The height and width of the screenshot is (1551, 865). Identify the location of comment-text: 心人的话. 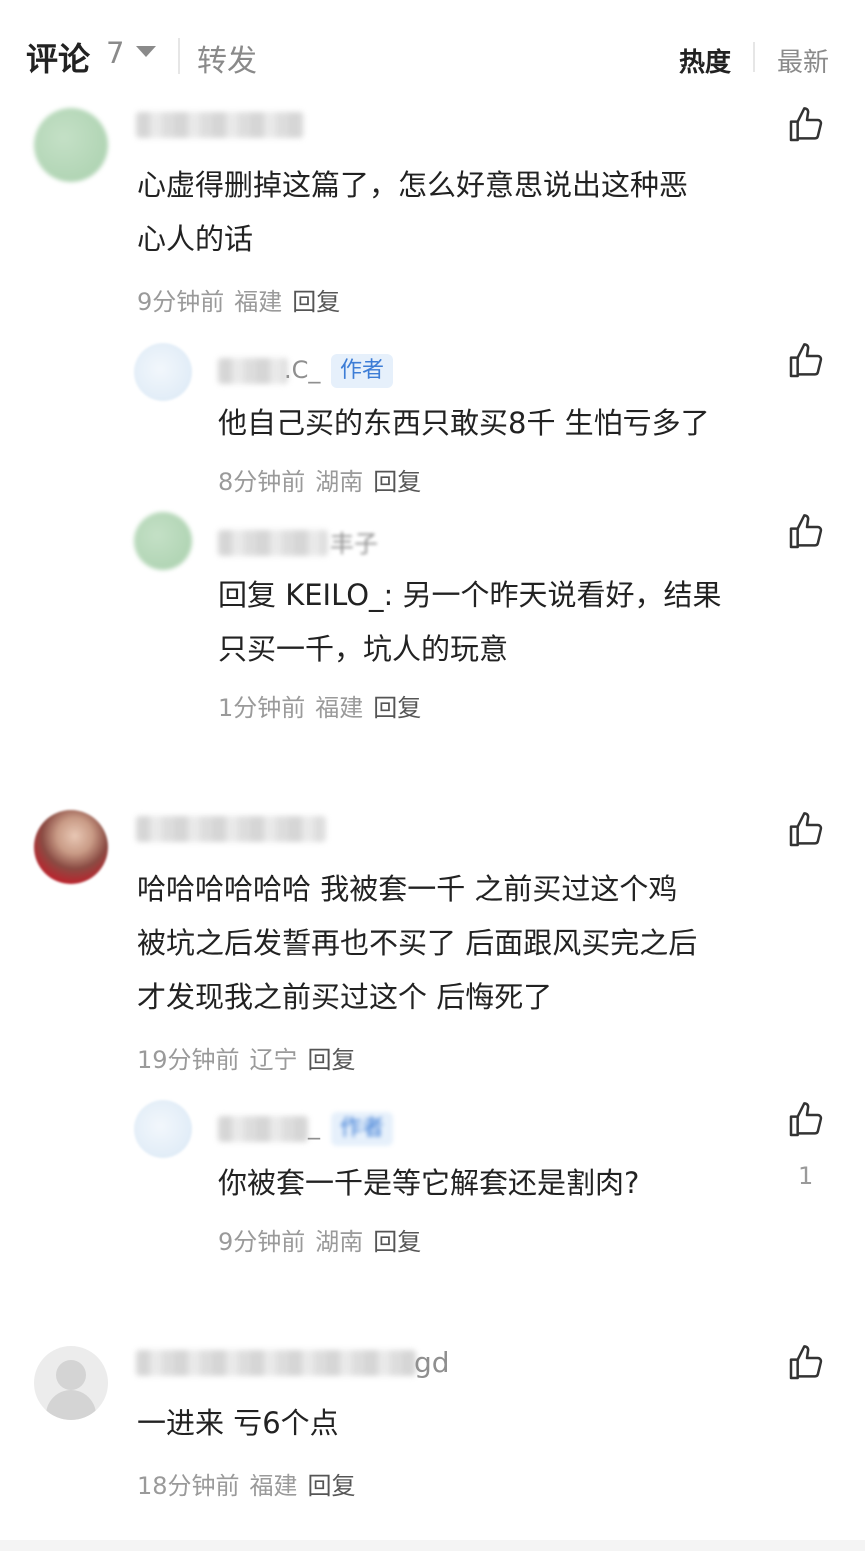
(195, 239).